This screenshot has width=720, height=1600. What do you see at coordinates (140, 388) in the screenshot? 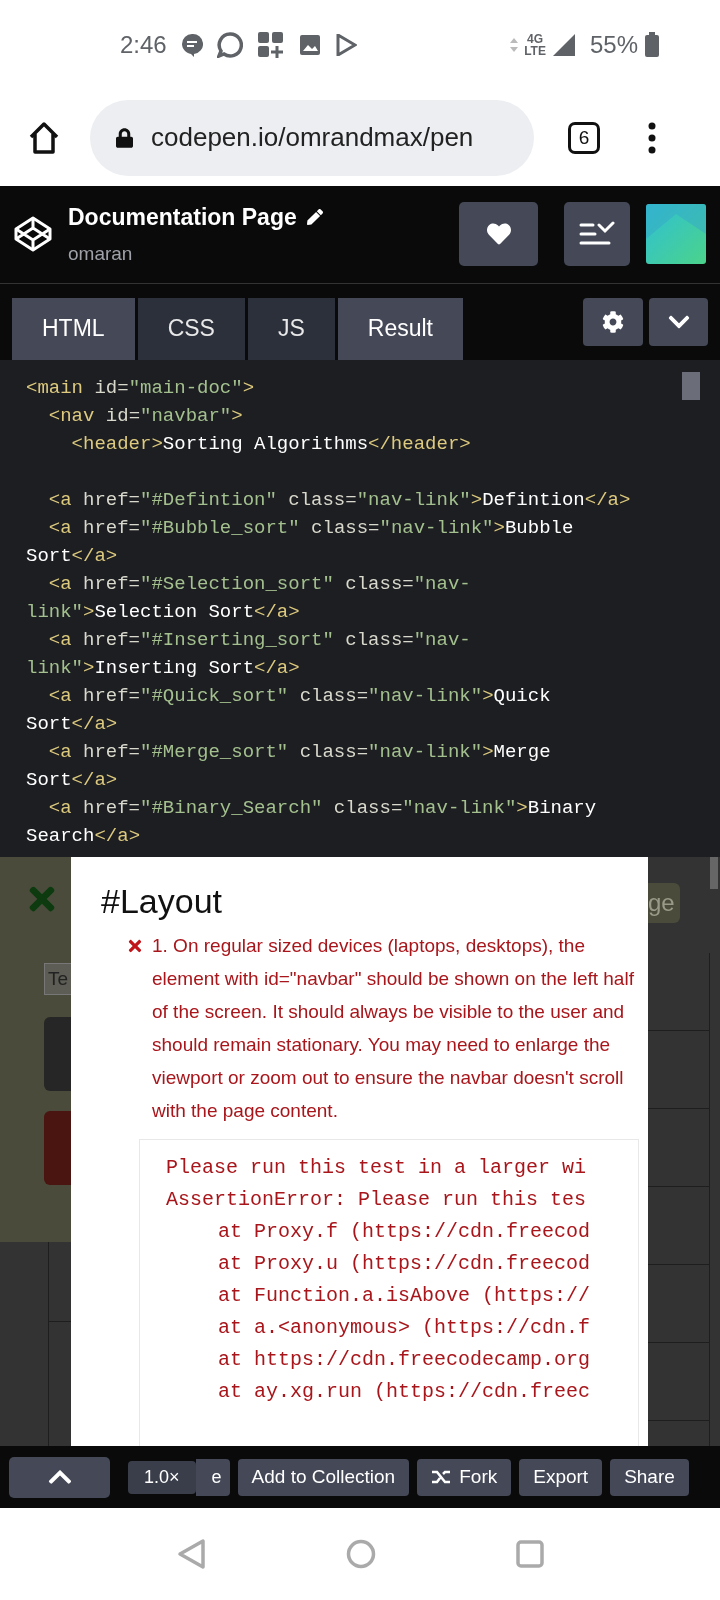
I see `code-line: <main id="main-doc">` at bounding box center [140, 388].